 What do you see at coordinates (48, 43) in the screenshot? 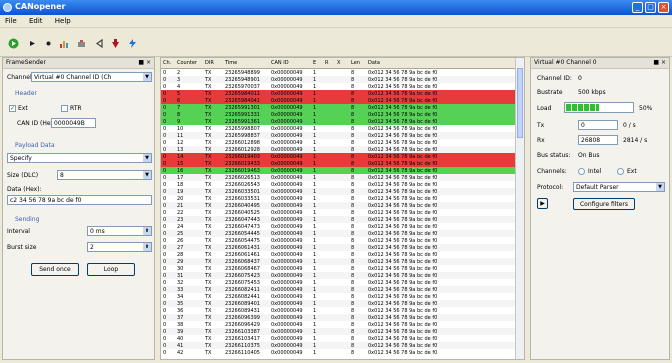
I see `record-icon` at bounding box center [48, 43].